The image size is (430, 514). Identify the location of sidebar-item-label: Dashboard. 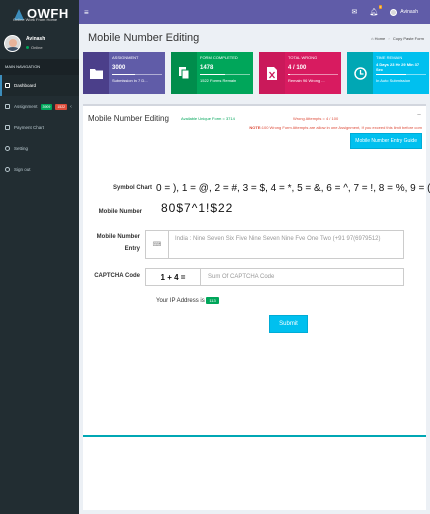
(25, 85).